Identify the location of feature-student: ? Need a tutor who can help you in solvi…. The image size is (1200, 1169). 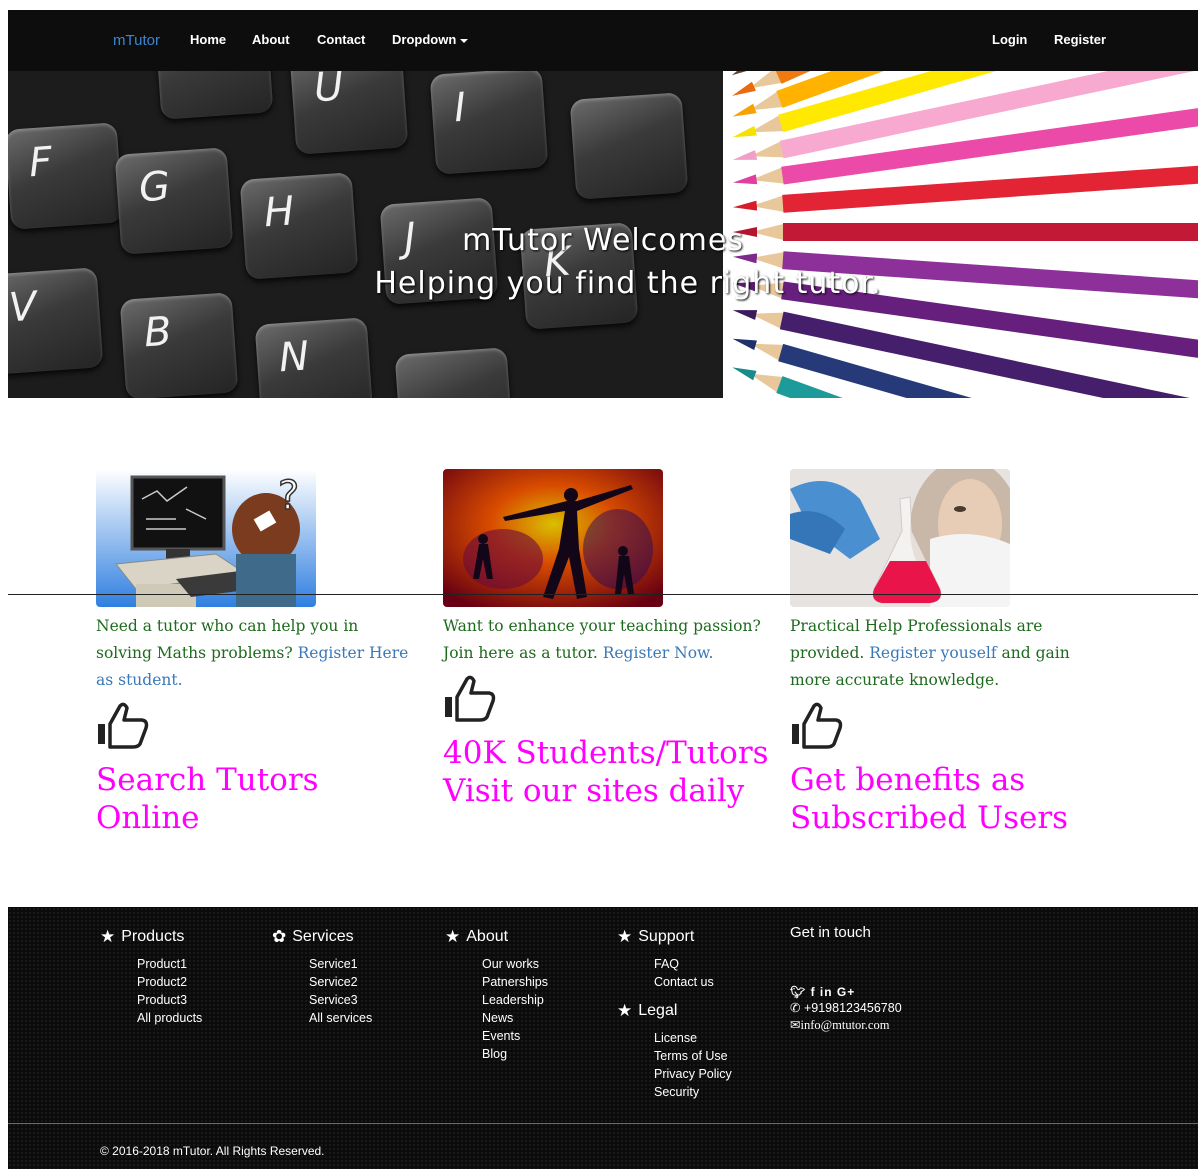
(261, 653).